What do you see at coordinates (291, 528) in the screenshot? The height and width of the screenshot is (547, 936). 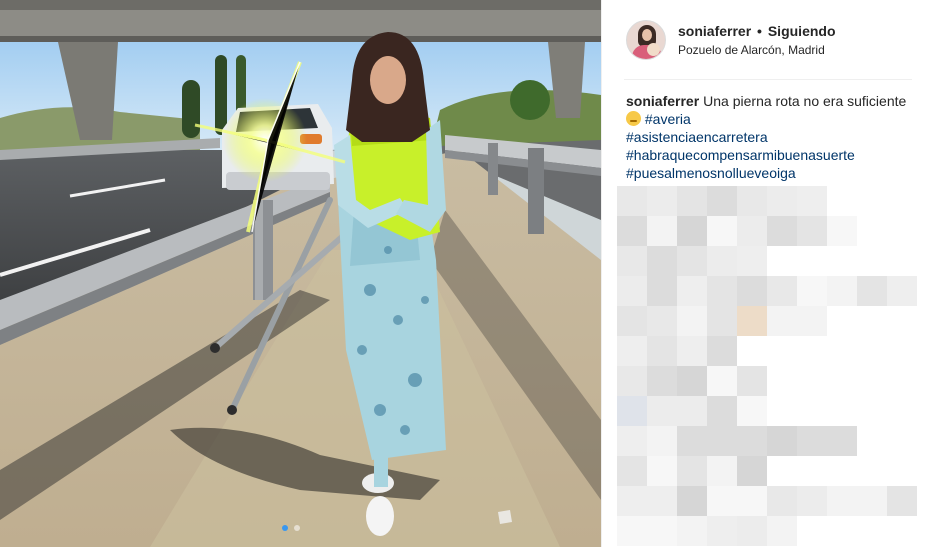 I see `carousel-indicator` at bounding box center [291, 528].